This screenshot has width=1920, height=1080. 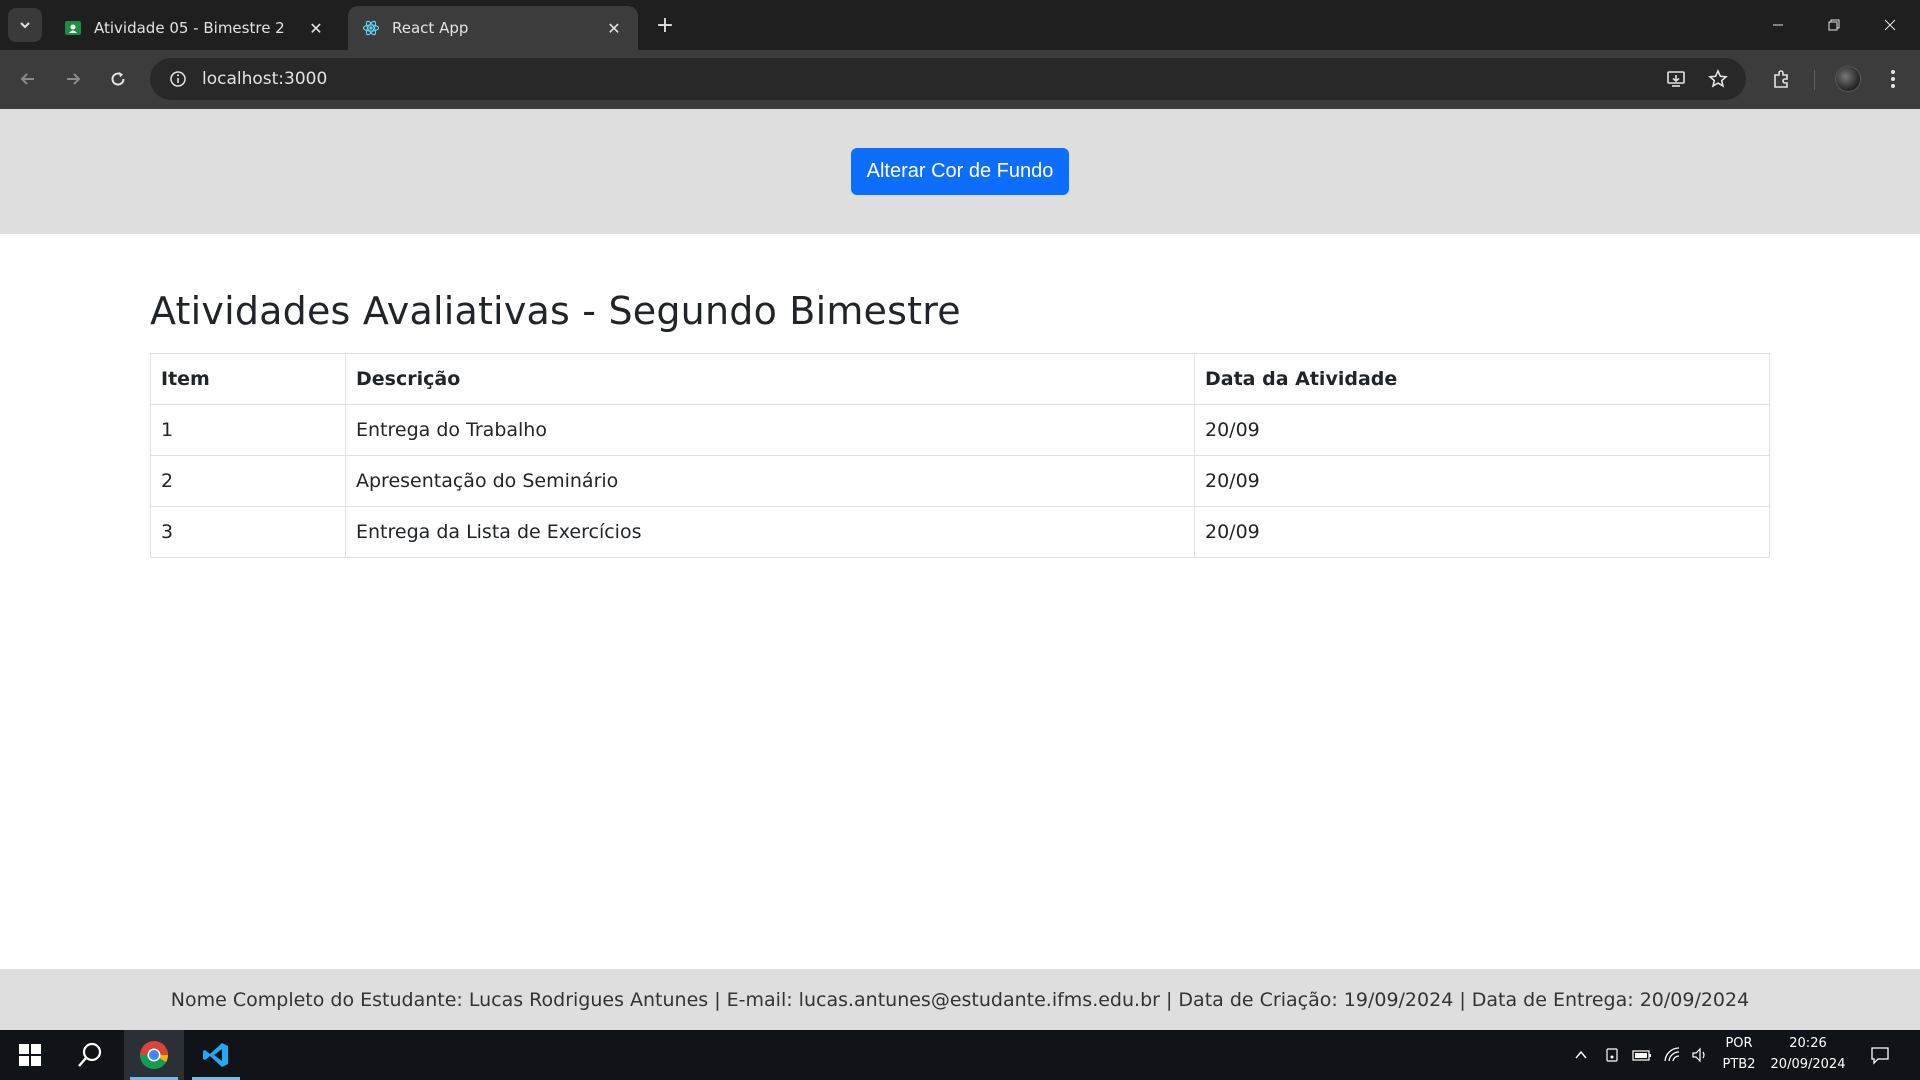 I want to click on address-bar: localhost:3000, so click(x=948, y=79).